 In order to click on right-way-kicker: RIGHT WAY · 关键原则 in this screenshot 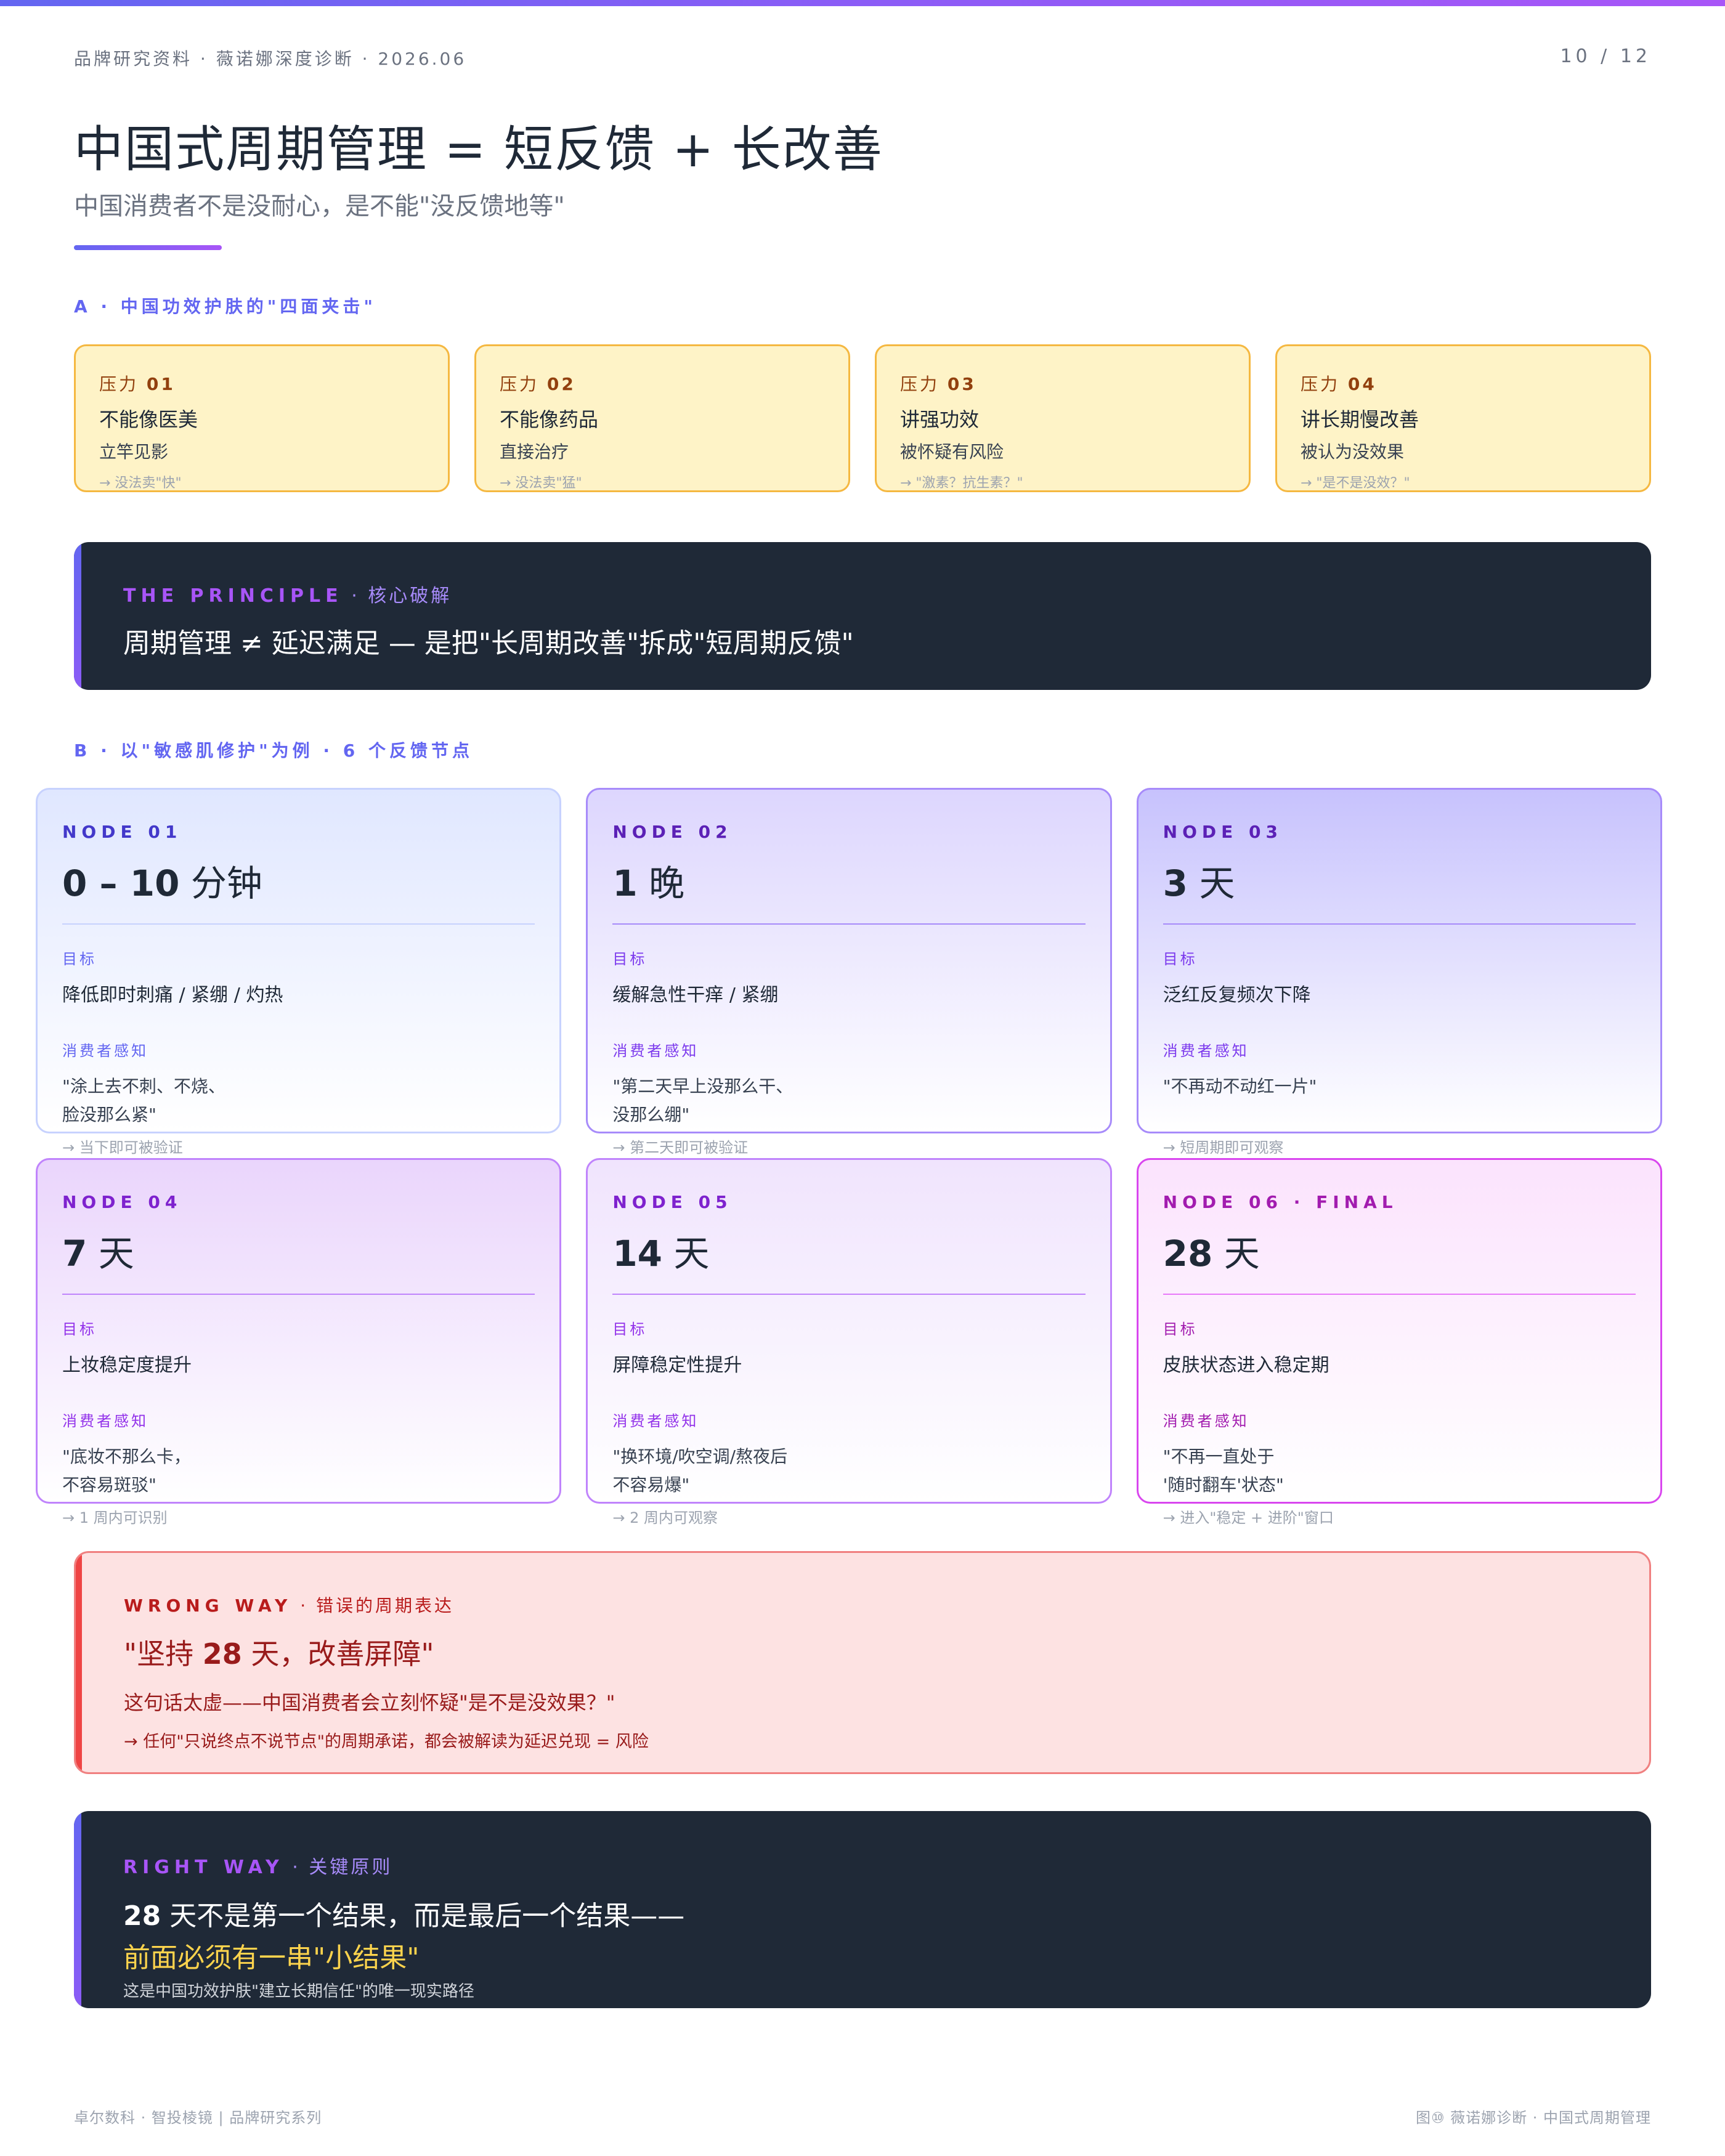, I will do `click(258, 1867)`.